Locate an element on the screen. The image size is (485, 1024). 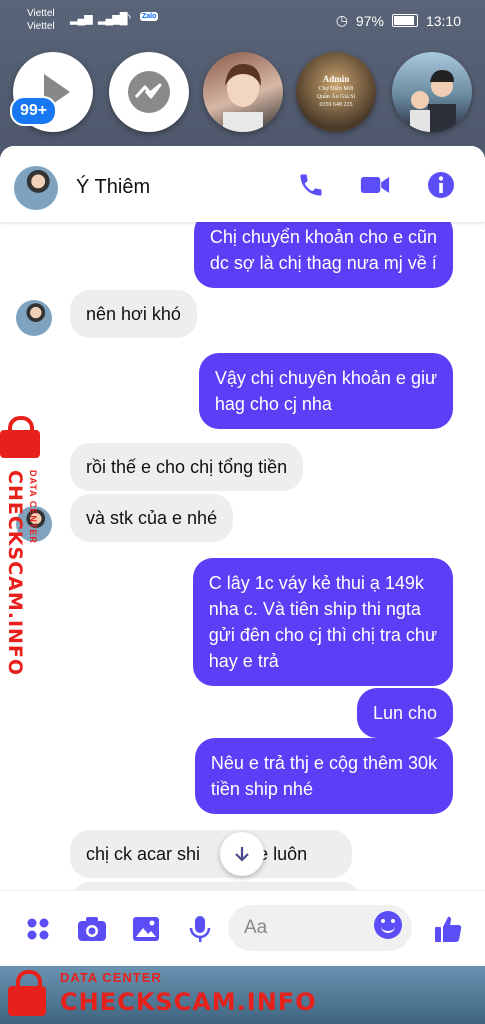
footer-watermark: DATA CENTER CHECKSCAM.INFO is located at coordinates (242, 995).